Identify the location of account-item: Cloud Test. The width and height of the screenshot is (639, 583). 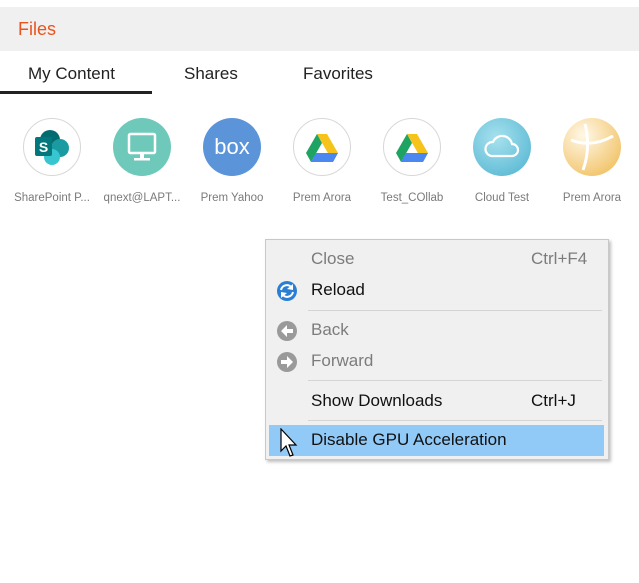
(502, 161).